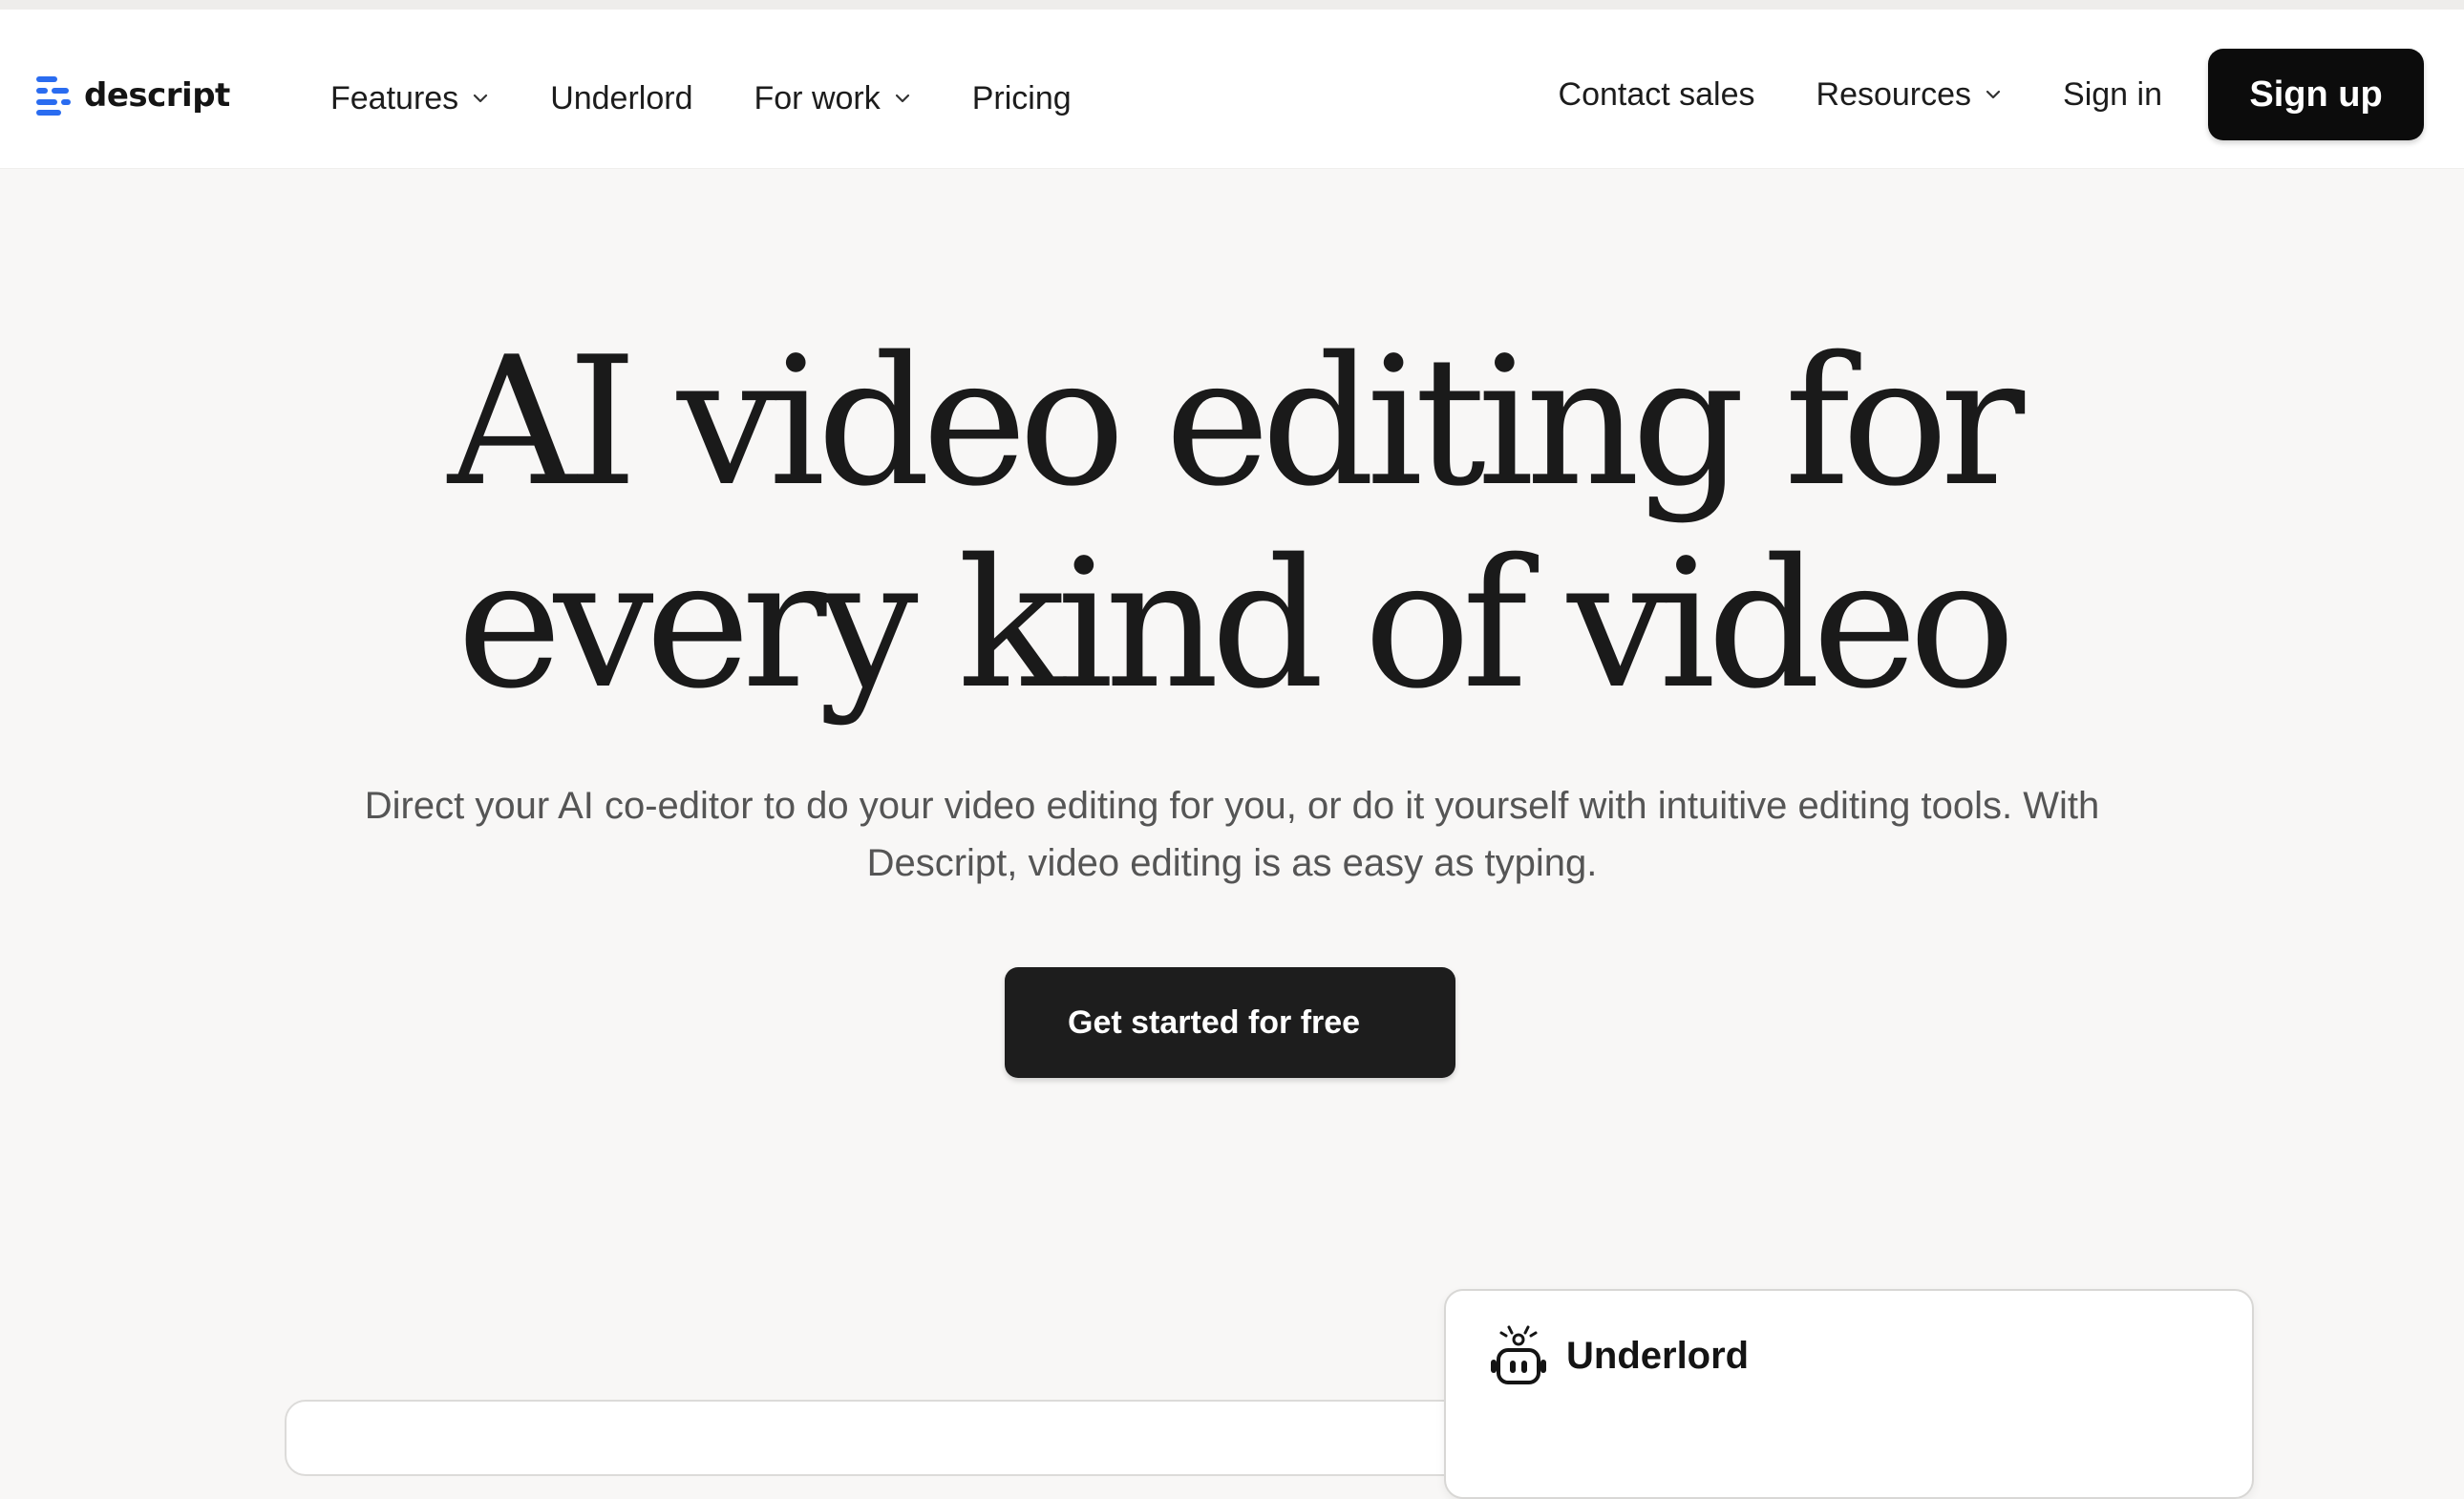  I want to click on nav-item-label: Sign in, so click(2112, 94).